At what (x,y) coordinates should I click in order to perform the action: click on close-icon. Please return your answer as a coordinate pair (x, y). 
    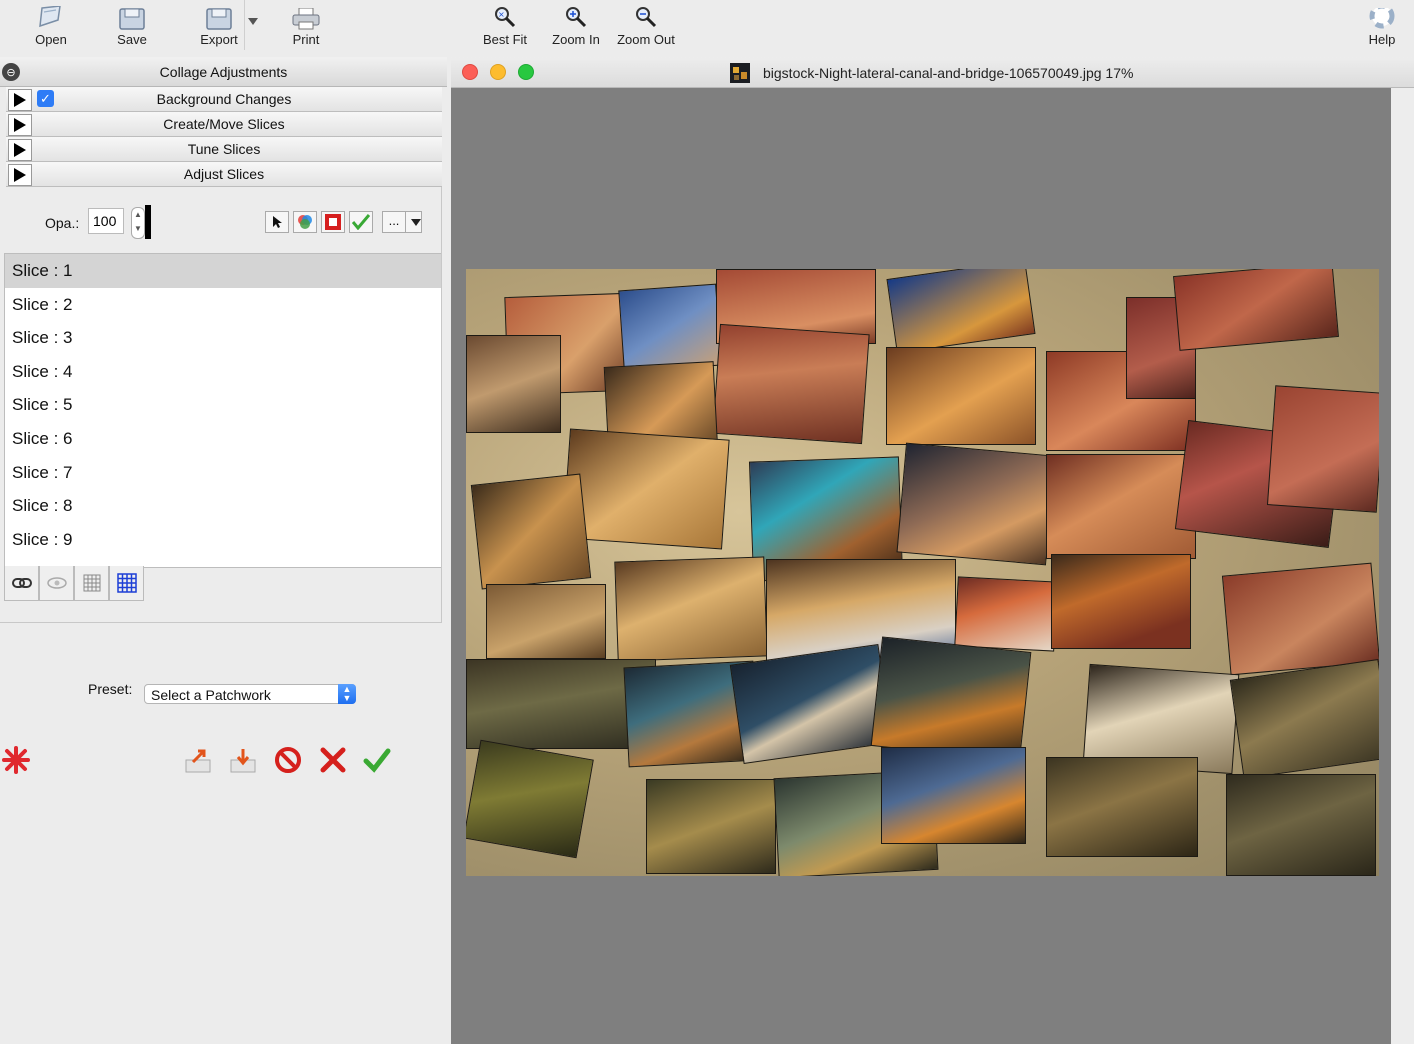
    Looking at the image, I should click on (333, 760).